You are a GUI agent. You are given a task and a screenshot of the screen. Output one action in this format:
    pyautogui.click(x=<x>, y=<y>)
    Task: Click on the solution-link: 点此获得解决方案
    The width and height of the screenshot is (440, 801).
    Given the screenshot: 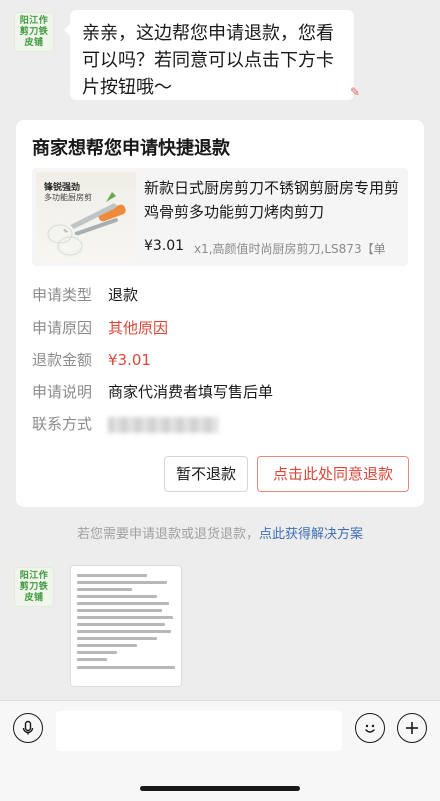 What is the action you would take?
    pyautogui.click(x=311, y=534)
    